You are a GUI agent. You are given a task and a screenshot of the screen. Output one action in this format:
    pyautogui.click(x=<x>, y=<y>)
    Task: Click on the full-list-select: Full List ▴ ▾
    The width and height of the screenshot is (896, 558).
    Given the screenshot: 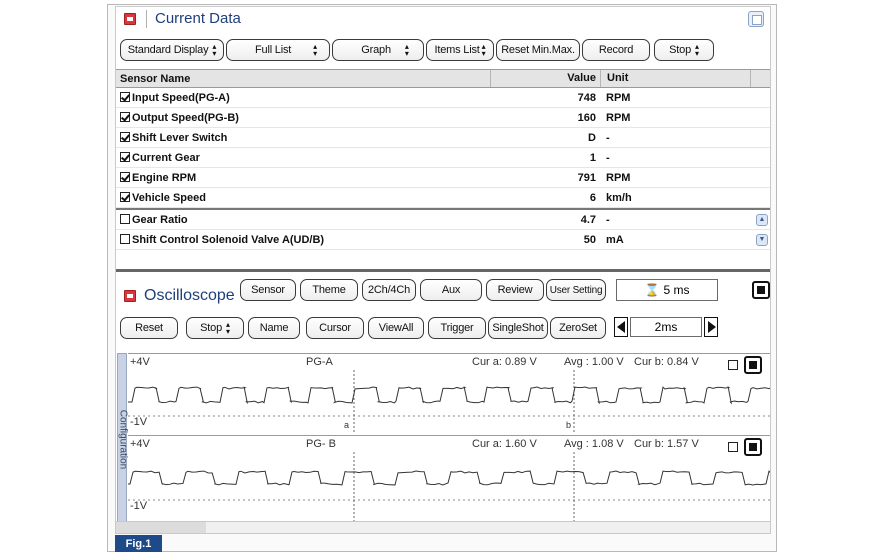 What is the action you would take?
    pyautogui.click(x=278, y=50)
    